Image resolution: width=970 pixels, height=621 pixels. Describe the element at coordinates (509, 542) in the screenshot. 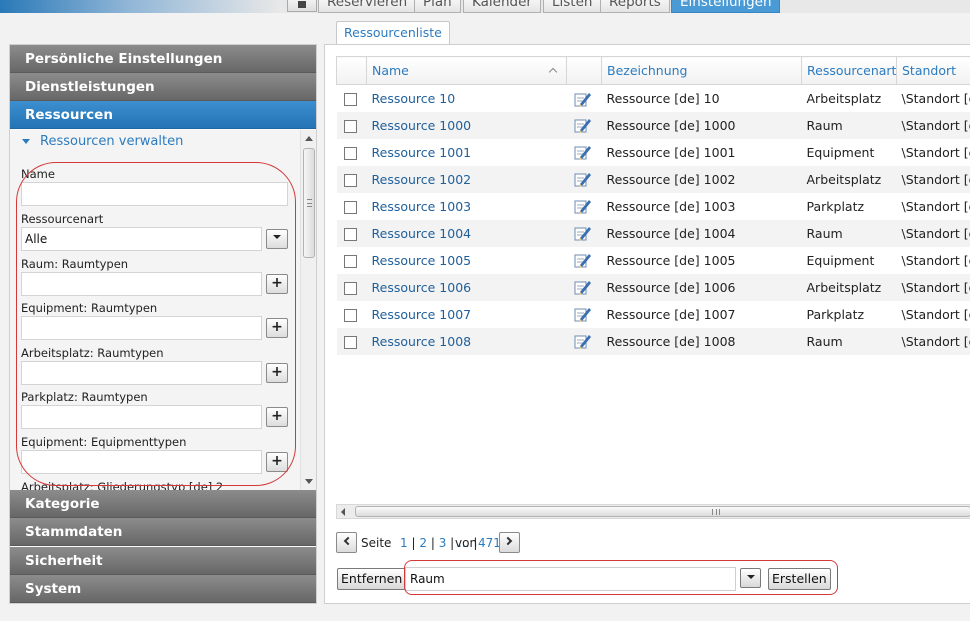

I see `next-page-button` at that location.